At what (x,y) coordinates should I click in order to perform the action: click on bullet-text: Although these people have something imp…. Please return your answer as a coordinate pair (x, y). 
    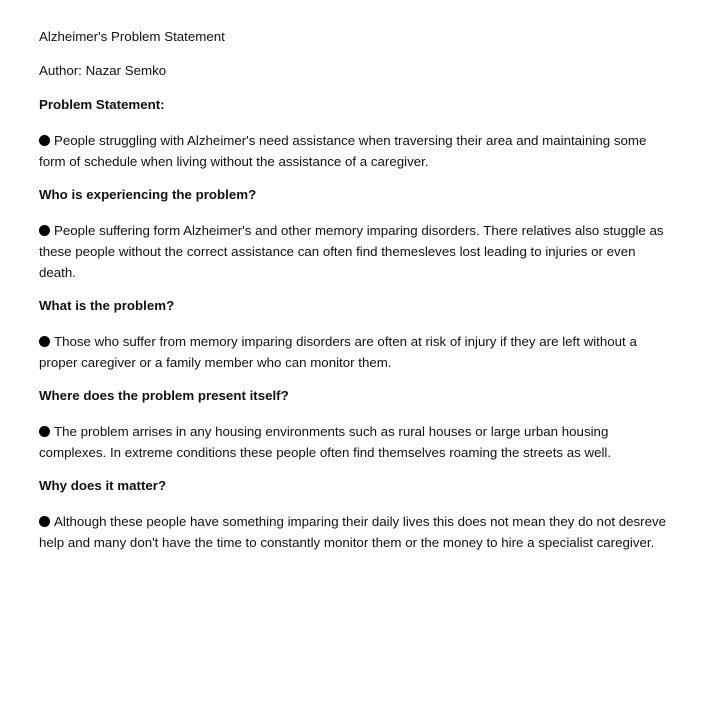
    Looking at the image, I should click on (353, 532).